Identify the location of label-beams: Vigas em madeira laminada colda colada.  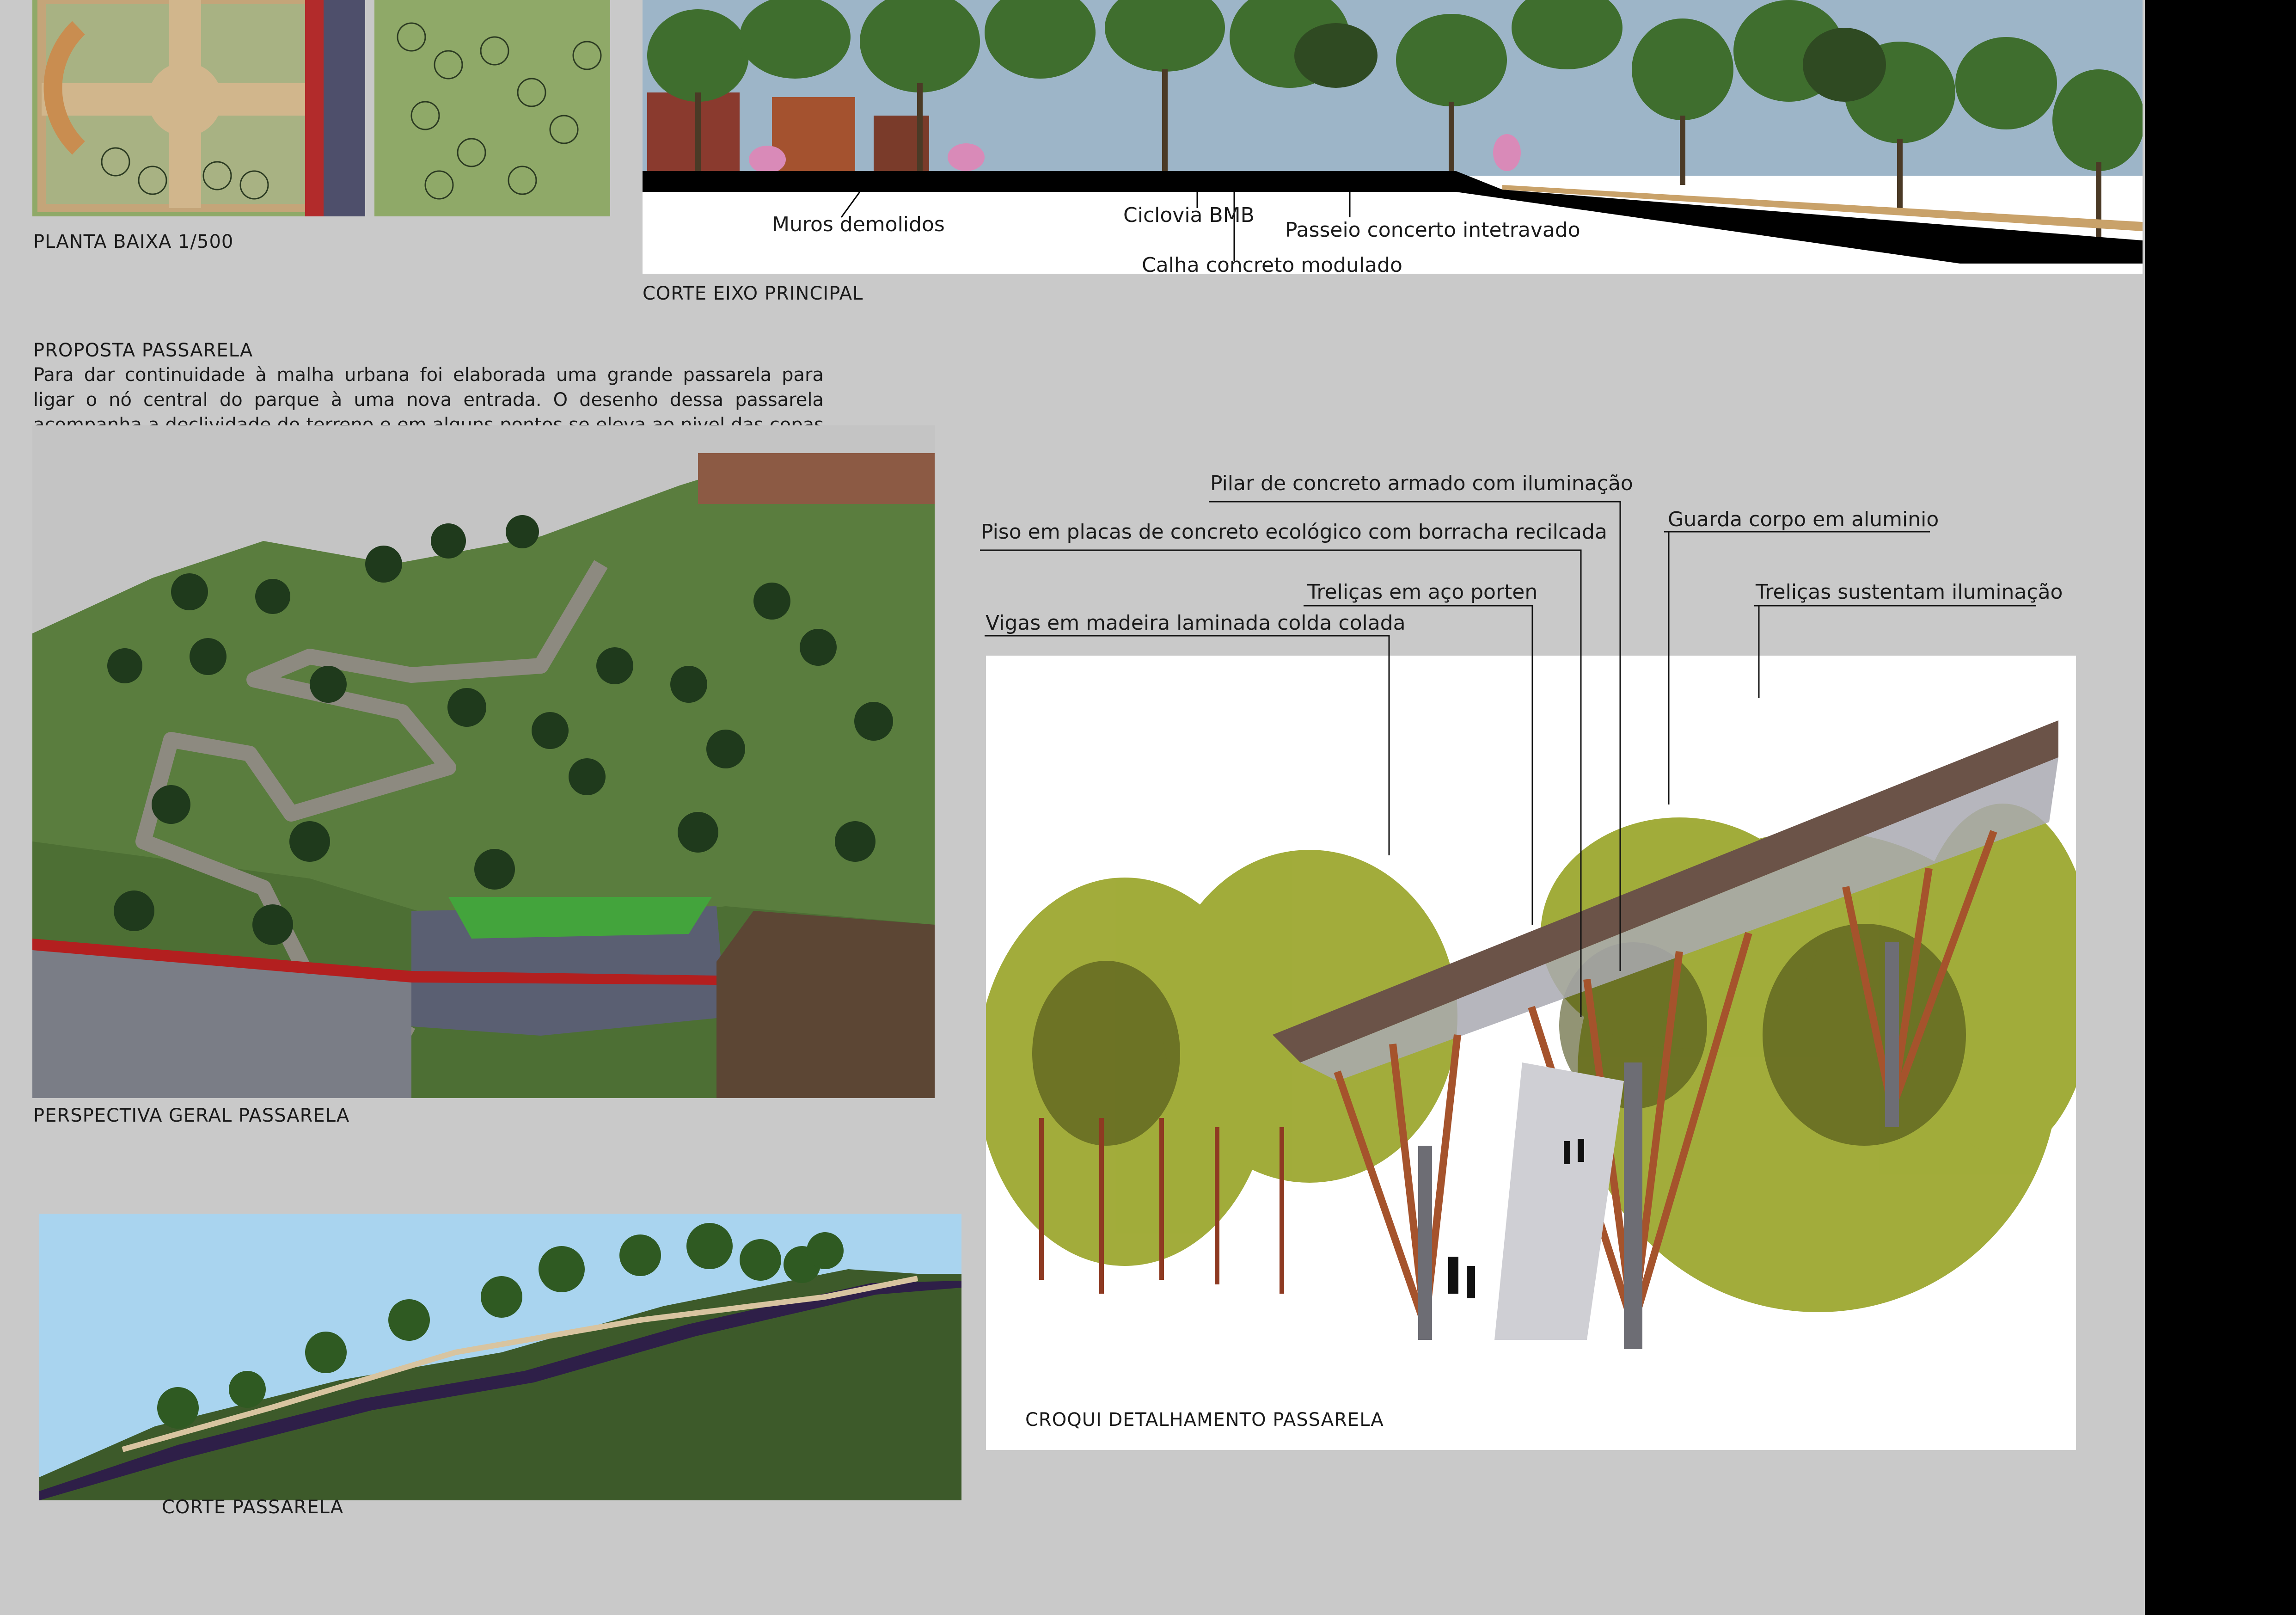
(1196, 623).